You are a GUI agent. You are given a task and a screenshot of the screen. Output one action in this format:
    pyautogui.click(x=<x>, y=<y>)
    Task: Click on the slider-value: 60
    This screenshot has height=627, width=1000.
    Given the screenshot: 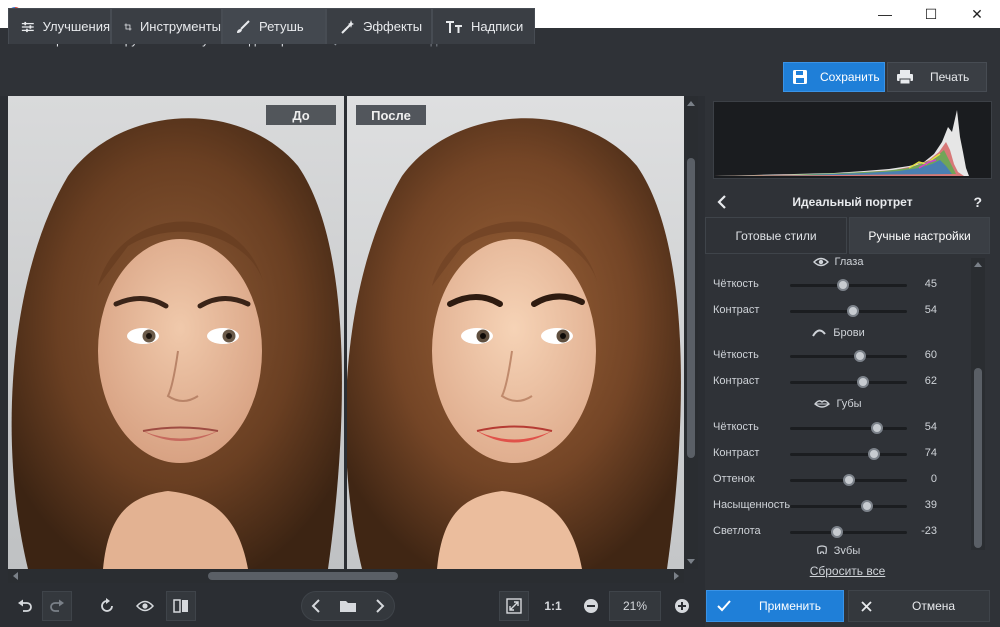 What is the action you would take?
    pyautogui.click(x=930, y=355)
    